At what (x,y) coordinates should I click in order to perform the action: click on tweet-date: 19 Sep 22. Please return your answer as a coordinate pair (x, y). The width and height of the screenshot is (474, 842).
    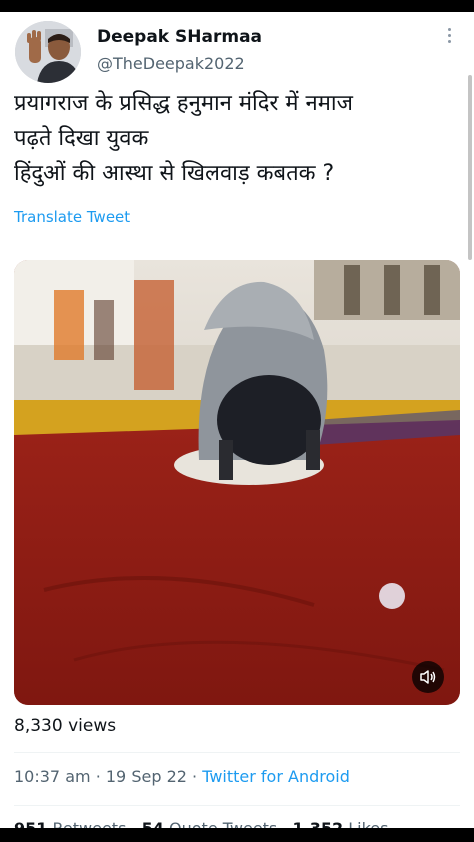
    Looking at the image, I should click on (146, 776).